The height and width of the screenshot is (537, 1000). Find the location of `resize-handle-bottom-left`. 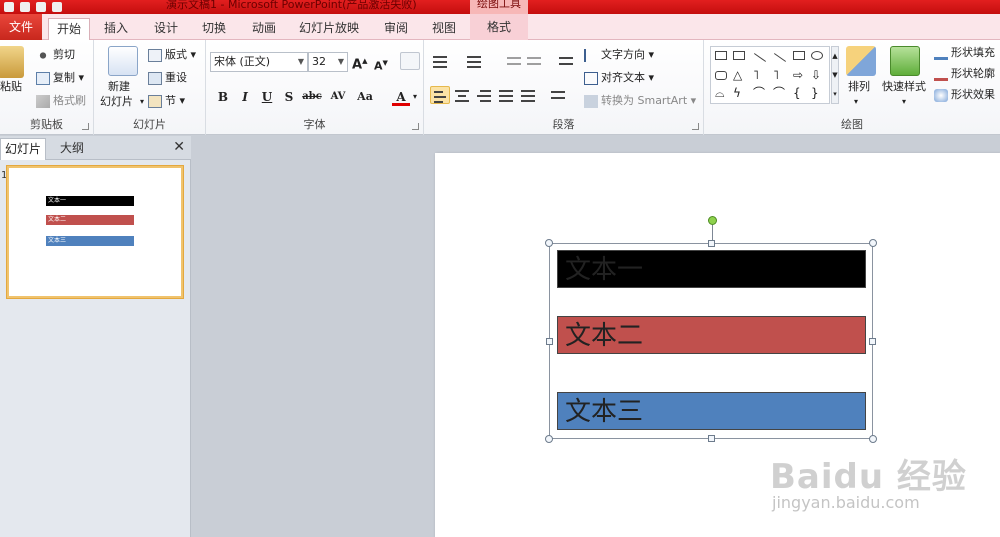

resize-handle-bottom-left is located at coordinates (549, 439).